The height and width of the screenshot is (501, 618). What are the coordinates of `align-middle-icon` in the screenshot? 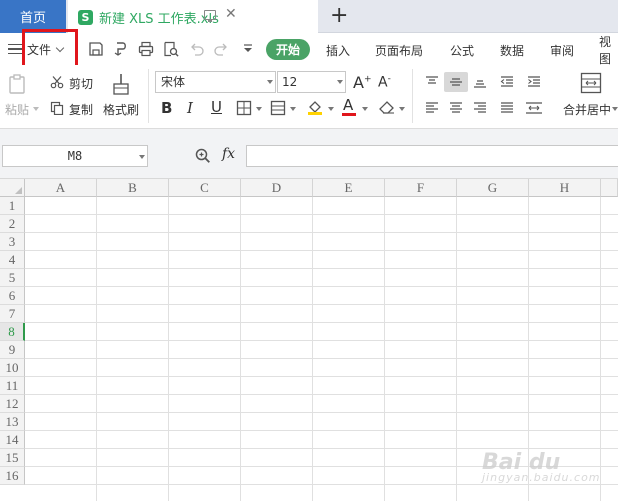 It's located at (456, 82).